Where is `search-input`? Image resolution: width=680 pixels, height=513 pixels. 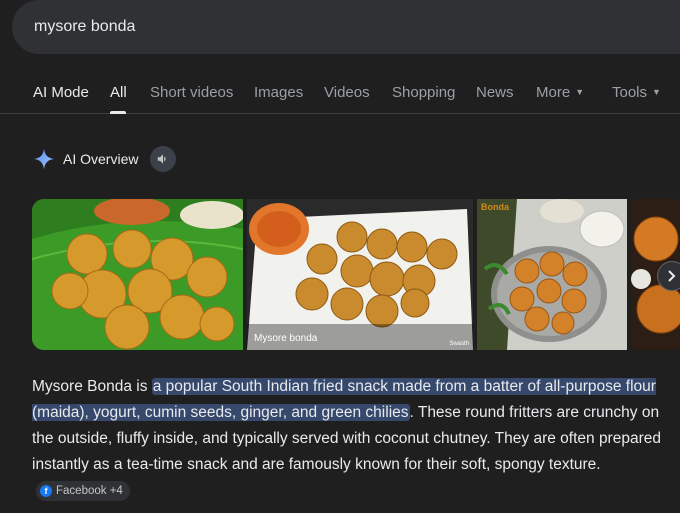 search-input is located at coordinates (284, 27).